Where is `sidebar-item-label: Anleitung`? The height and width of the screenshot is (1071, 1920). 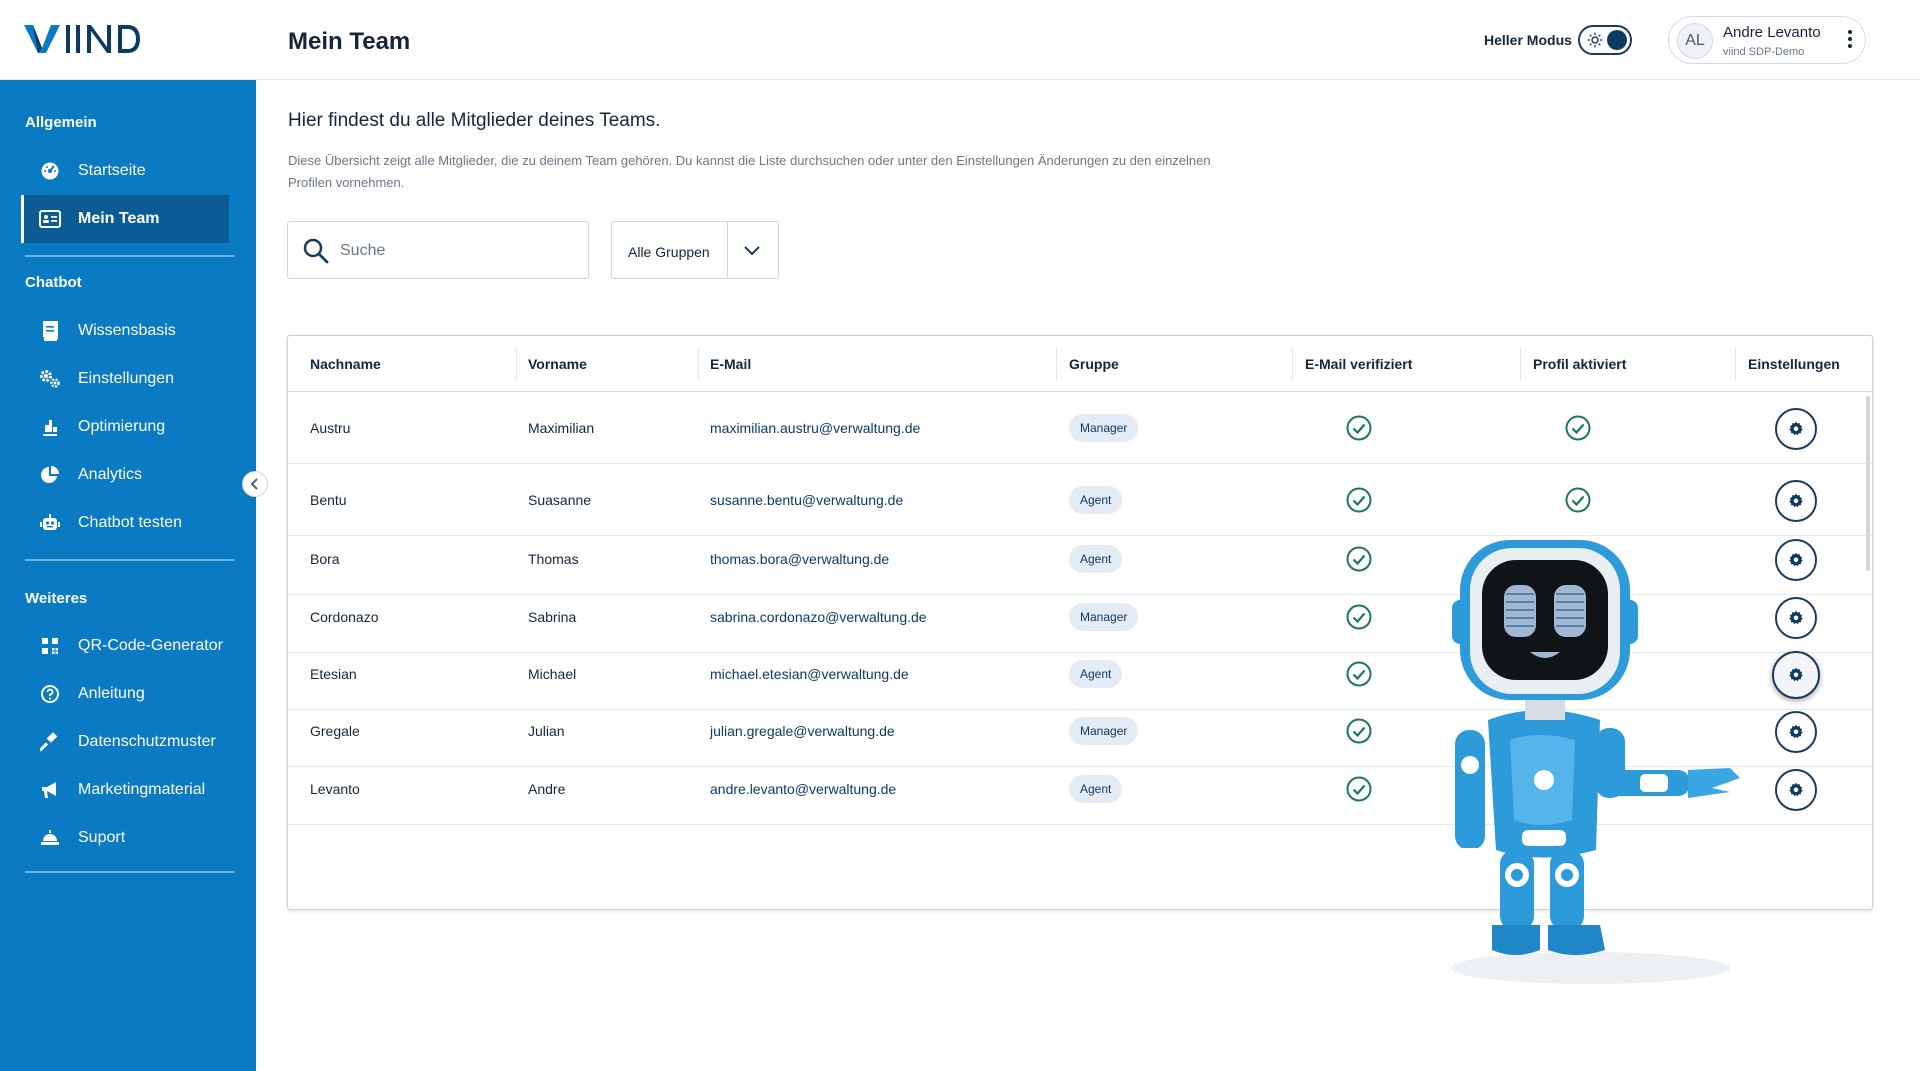
sidebar-item-label: Anleitung is located at coordinates (111, 693).